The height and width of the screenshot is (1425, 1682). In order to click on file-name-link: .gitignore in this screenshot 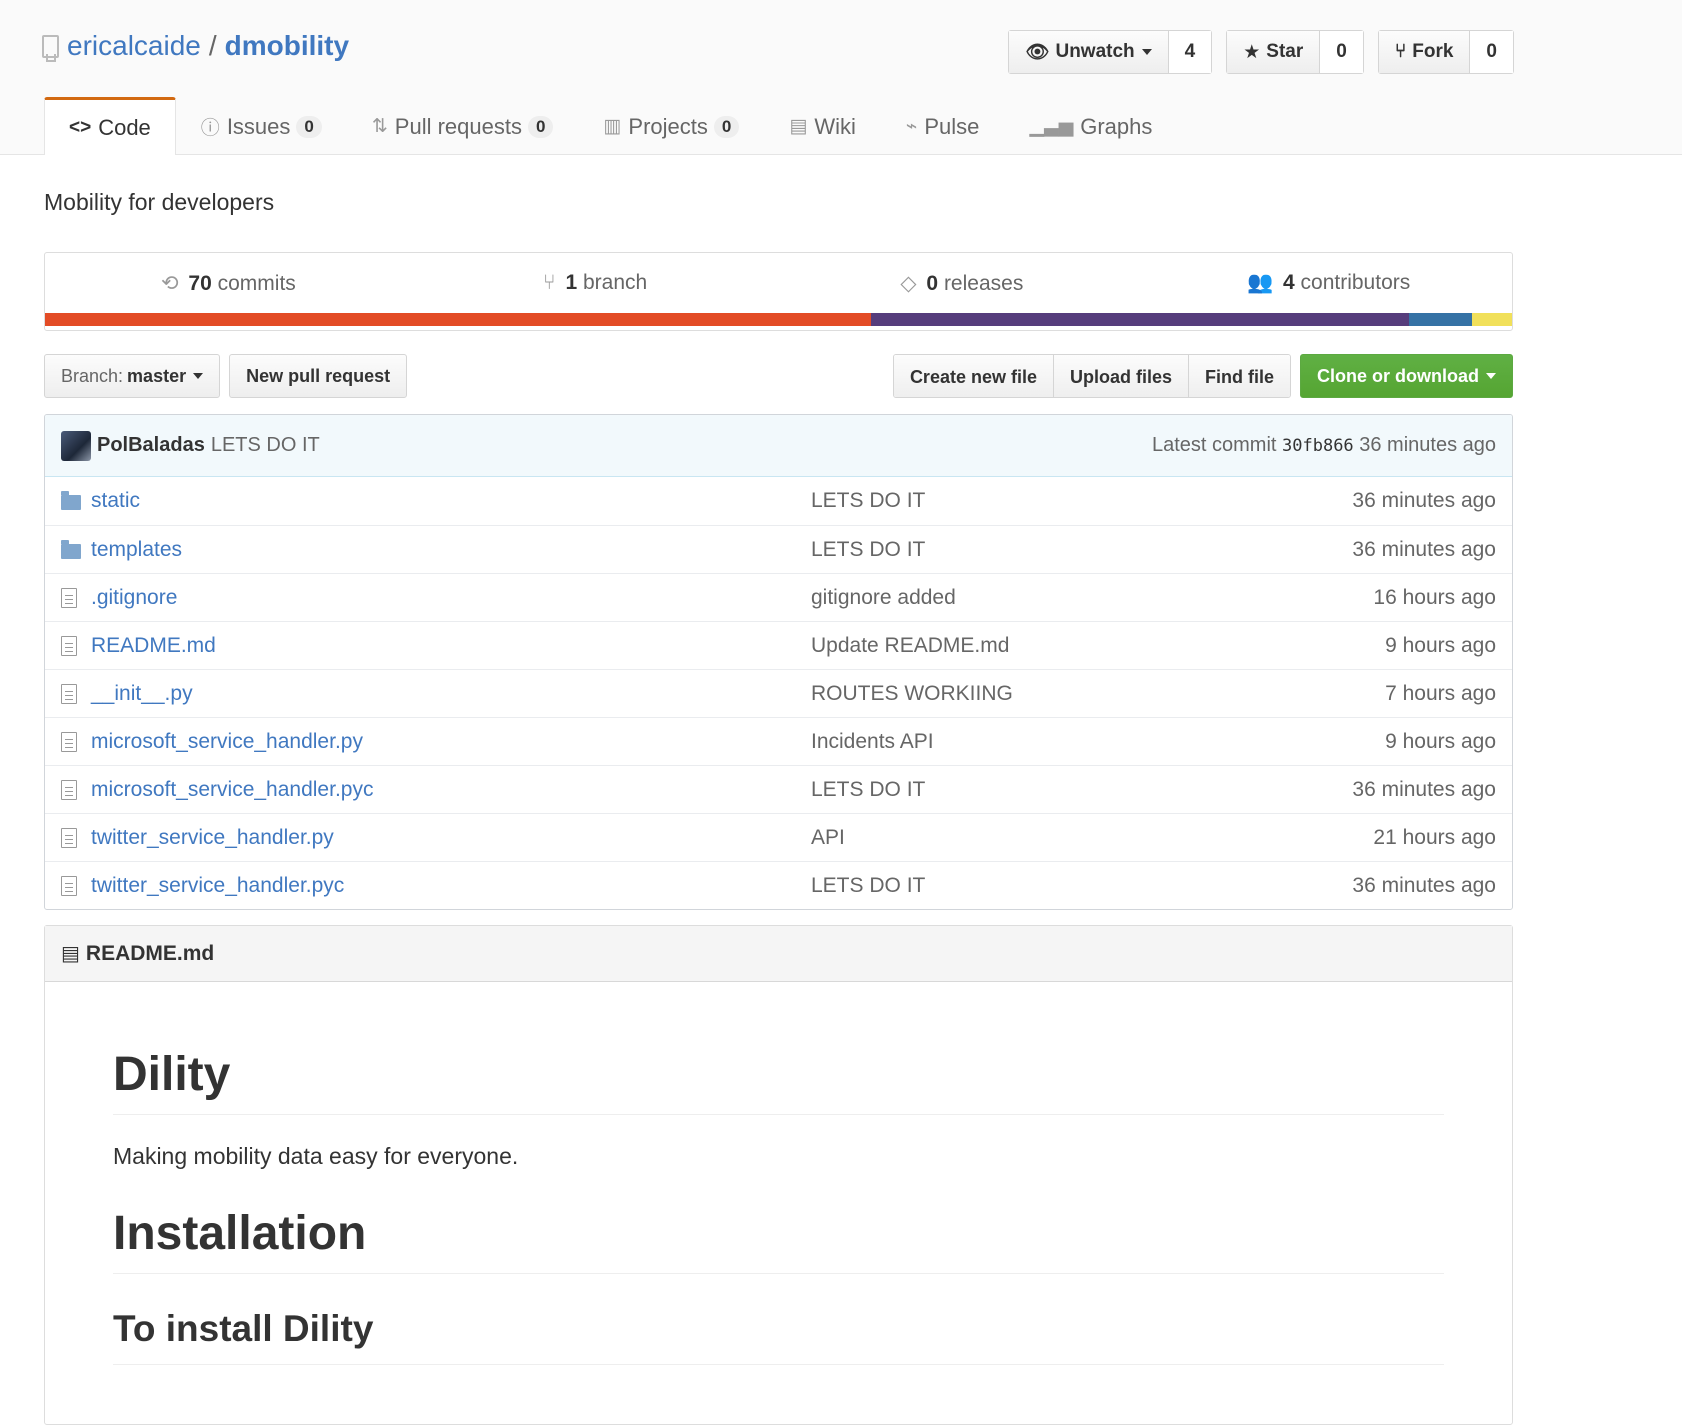, I will do `click(134, 597)`.